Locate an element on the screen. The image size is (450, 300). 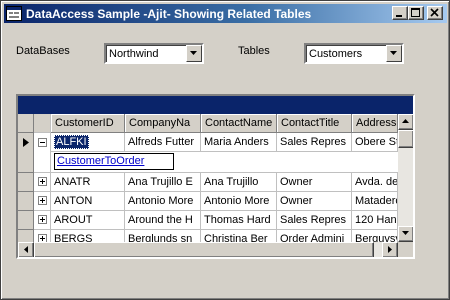
vertical-scrollbar is located at coordinates (405, 178).